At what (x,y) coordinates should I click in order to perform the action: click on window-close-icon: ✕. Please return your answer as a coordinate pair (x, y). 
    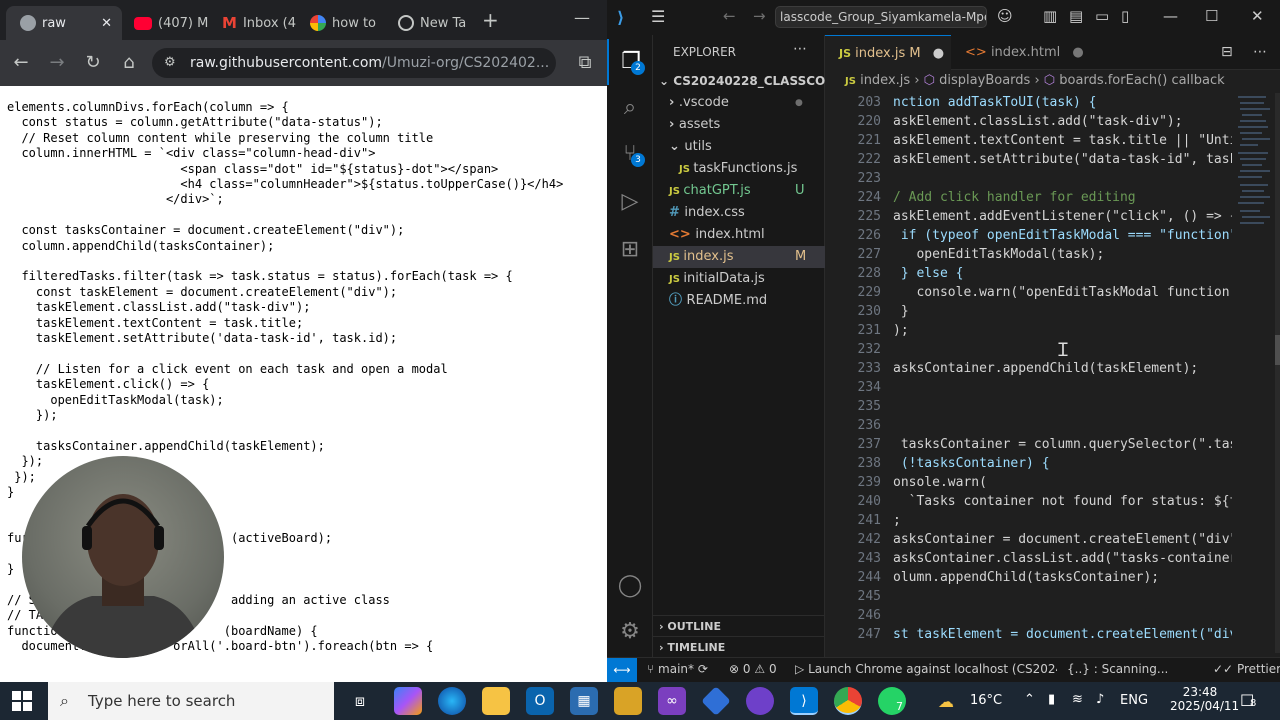
    Looking at the image, I should click on (1257, 16).